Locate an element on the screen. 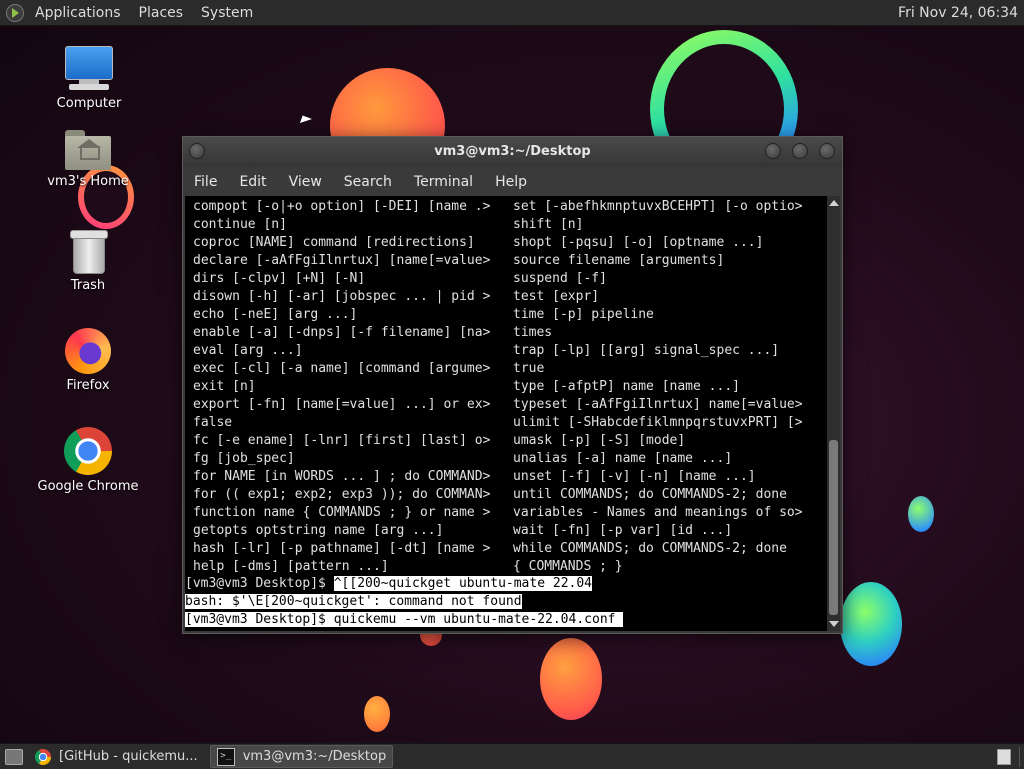 This screenshot has height=769, width=1024. maximize-button is located at coordinates (800, 151).